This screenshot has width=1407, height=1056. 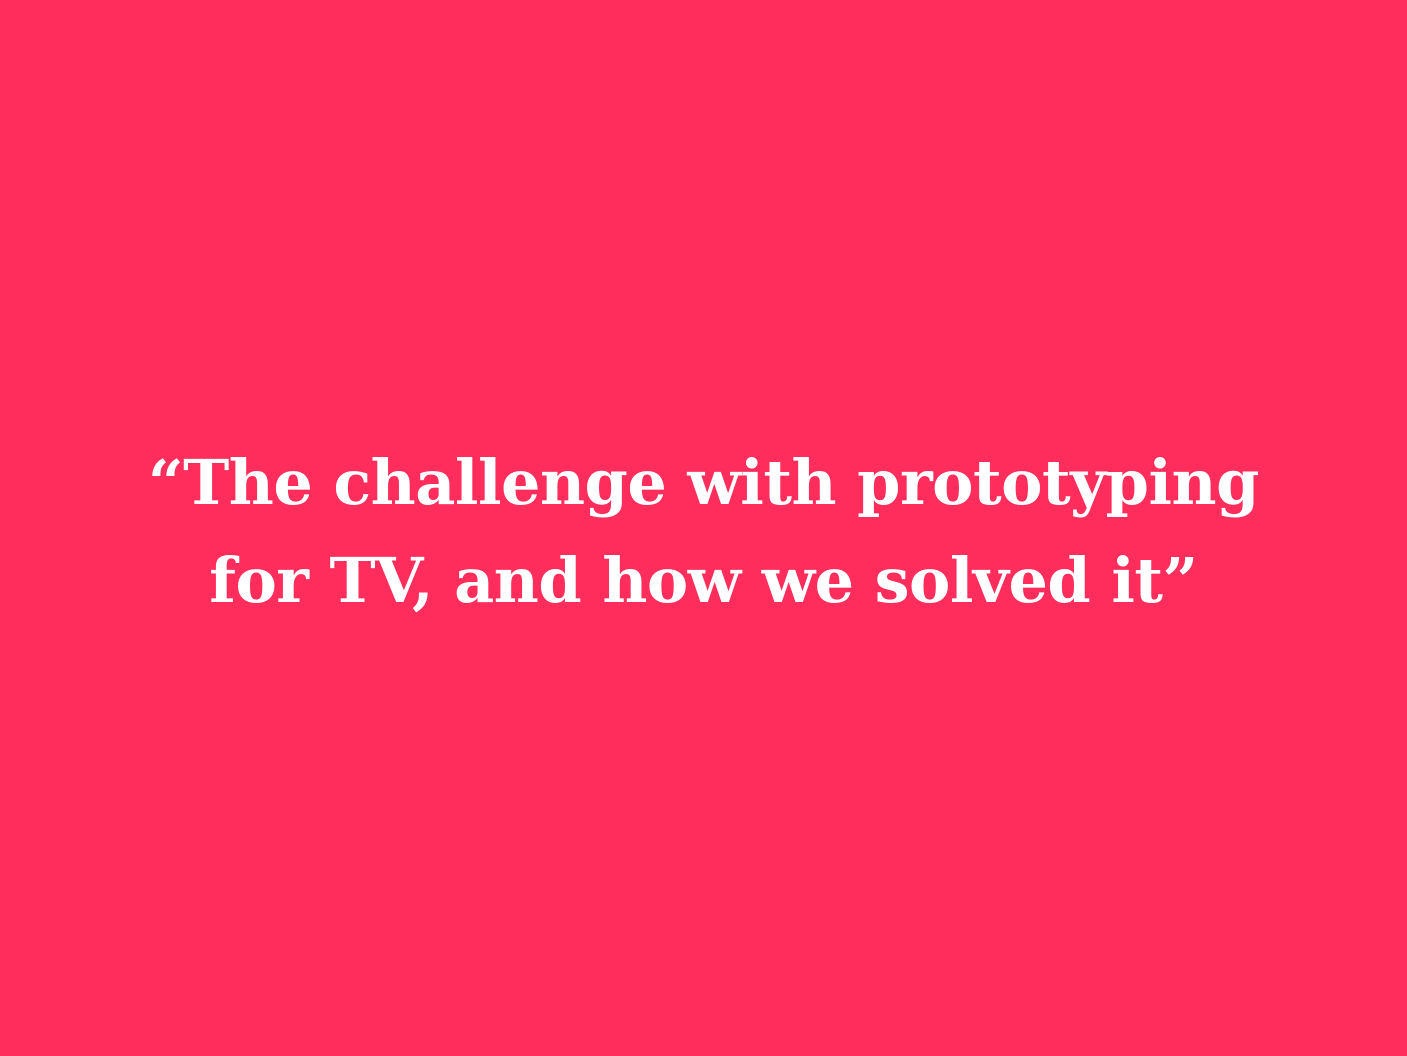 What do you see at coordinates (703, 580) in the screenshot?
I see `quote-line-2: for TV, and how we solved it”` at bounding box center [703, 580].